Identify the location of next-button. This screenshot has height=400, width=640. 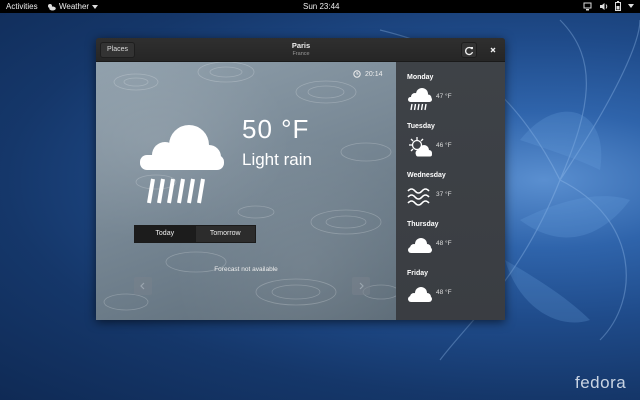
(361, 286).